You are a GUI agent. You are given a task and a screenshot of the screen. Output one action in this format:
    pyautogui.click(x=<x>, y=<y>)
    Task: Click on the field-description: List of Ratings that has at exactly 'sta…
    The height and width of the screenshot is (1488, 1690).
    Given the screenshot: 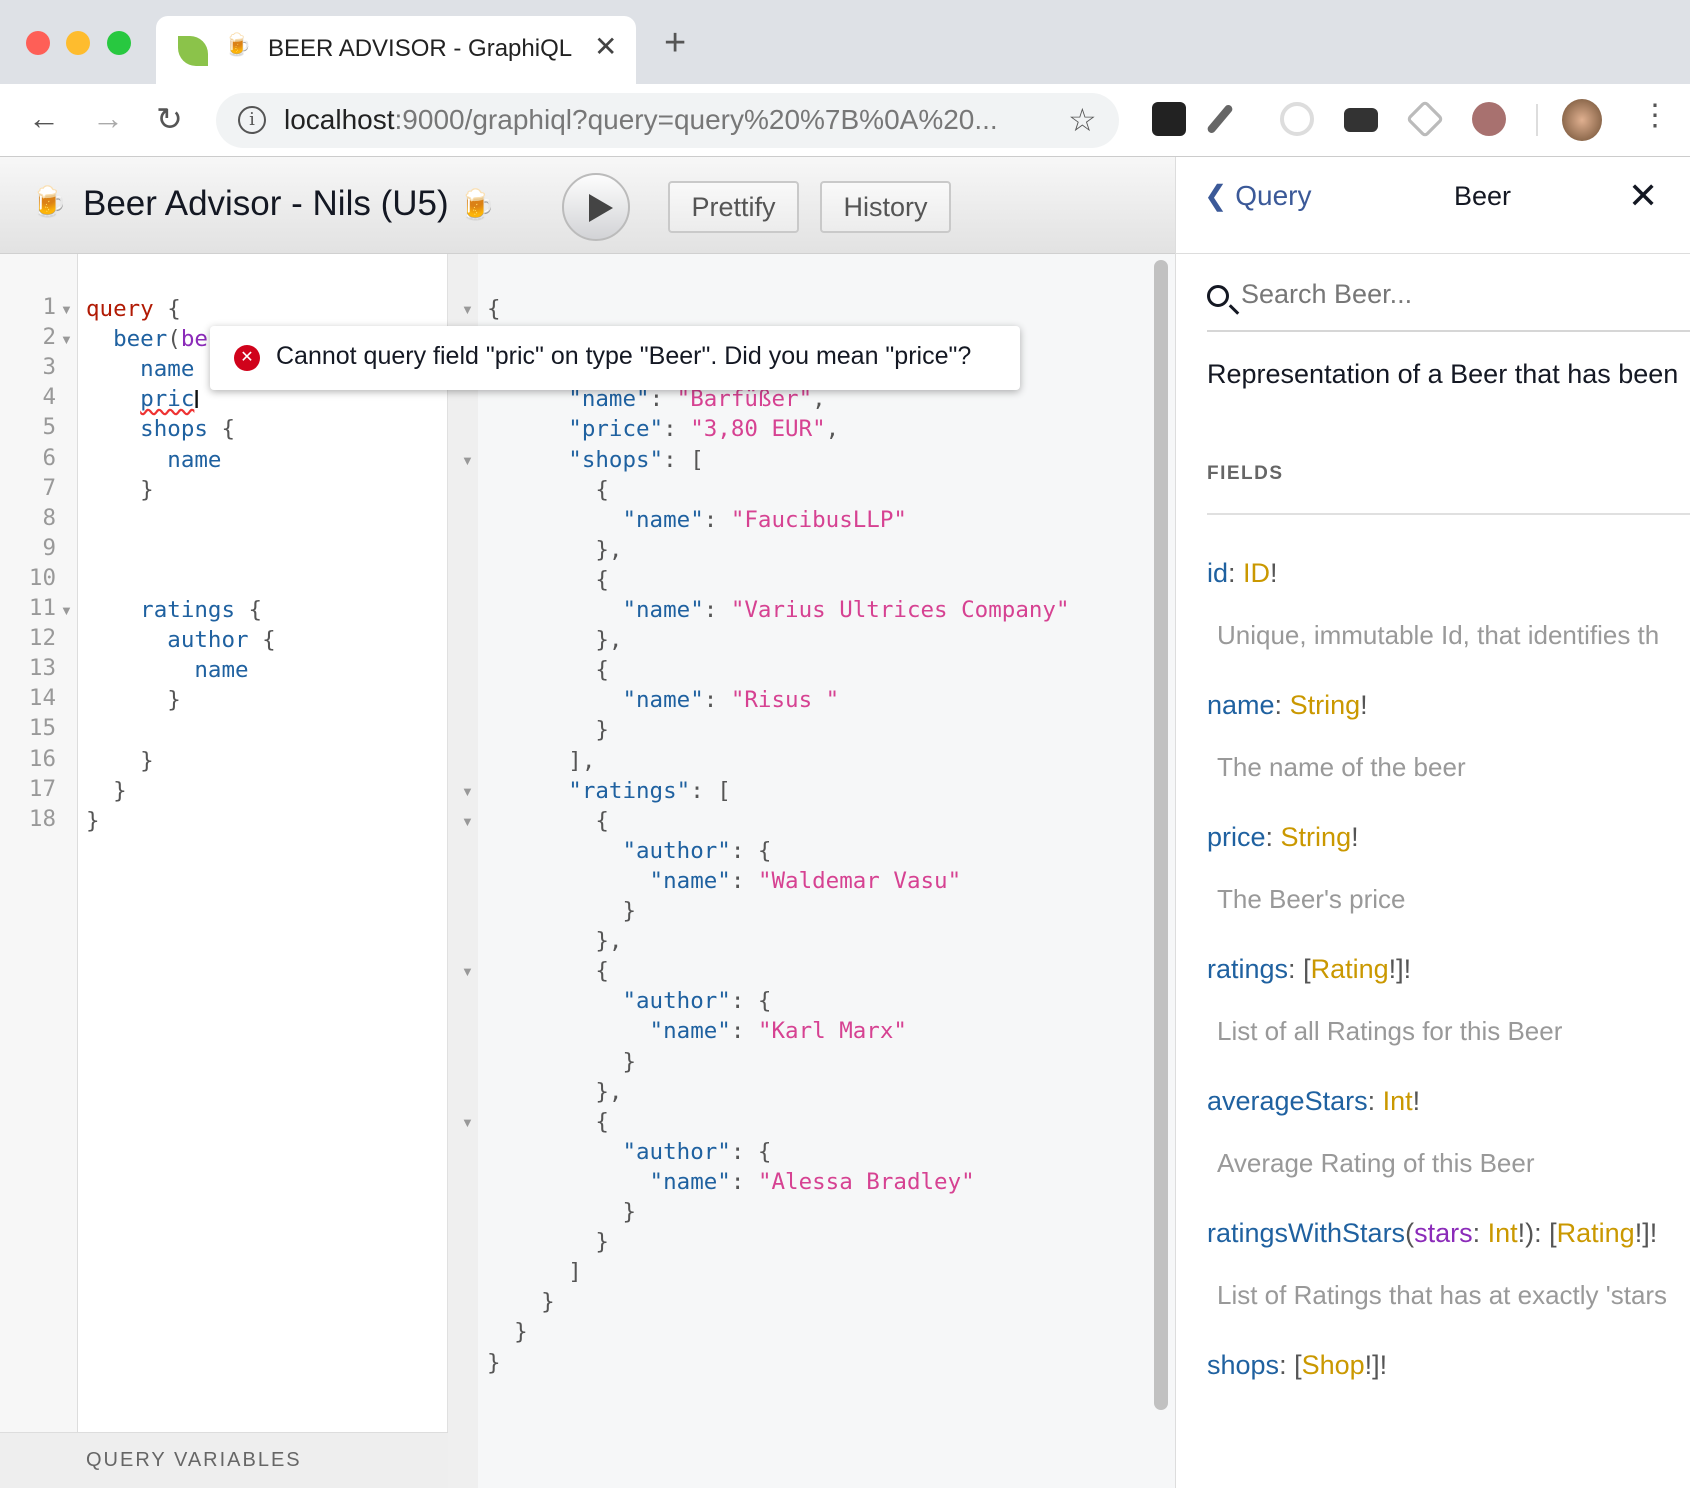 What is the action you would take?
    pyautogui.click(x=1442, y=1295)
    